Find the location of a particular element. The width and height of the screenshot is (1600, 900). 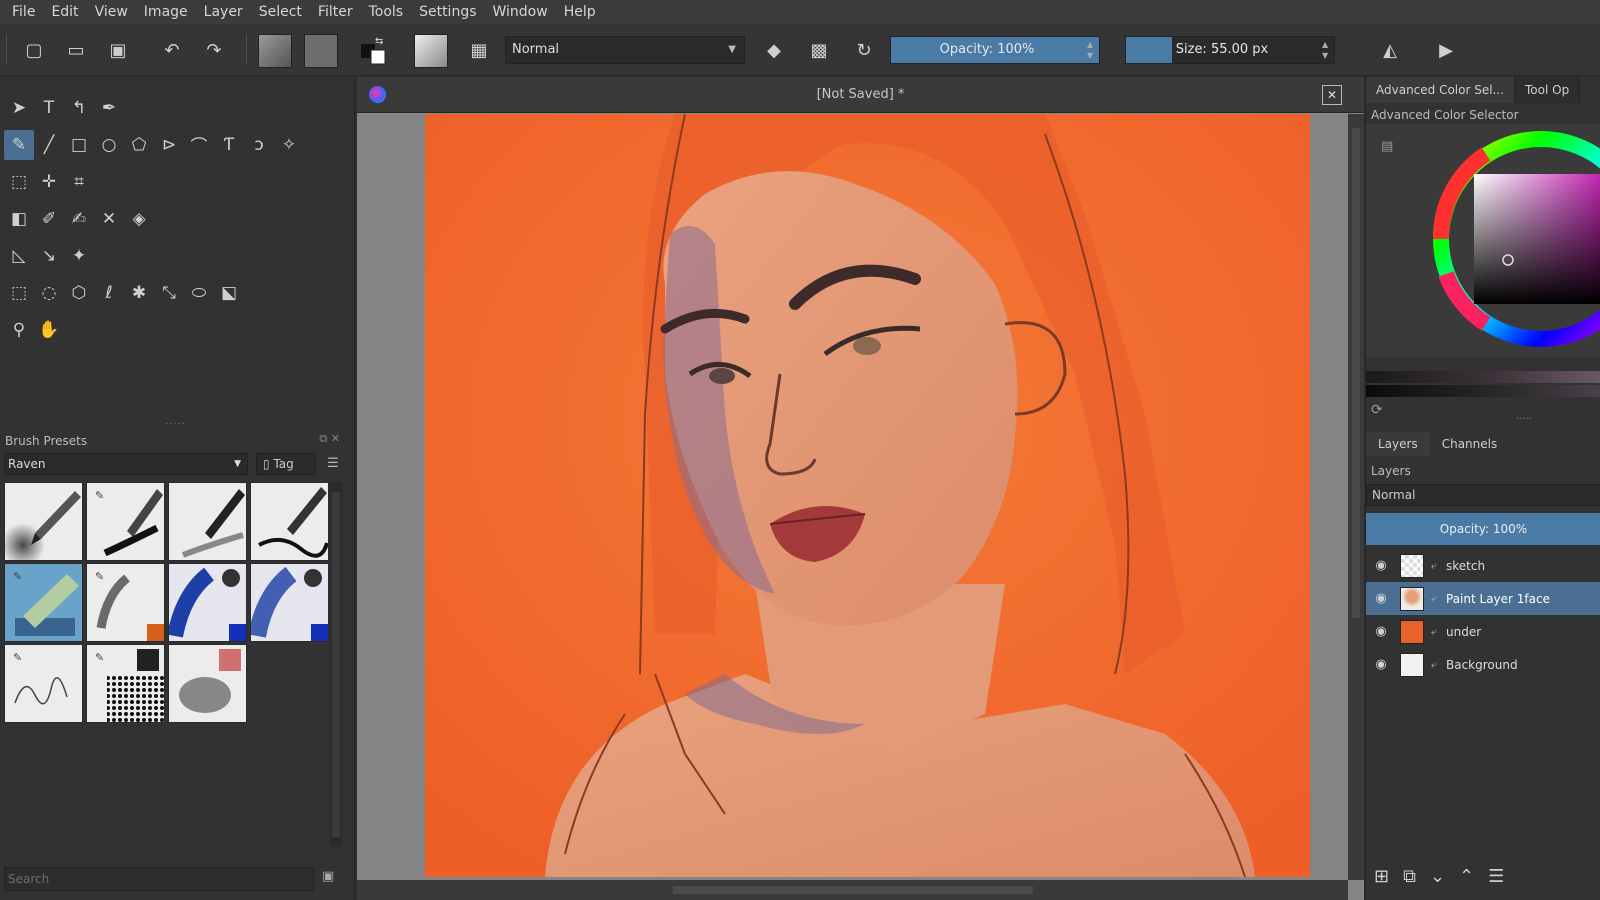

edit-shapes-icon: ↰ is located at coordinates (79, 108).